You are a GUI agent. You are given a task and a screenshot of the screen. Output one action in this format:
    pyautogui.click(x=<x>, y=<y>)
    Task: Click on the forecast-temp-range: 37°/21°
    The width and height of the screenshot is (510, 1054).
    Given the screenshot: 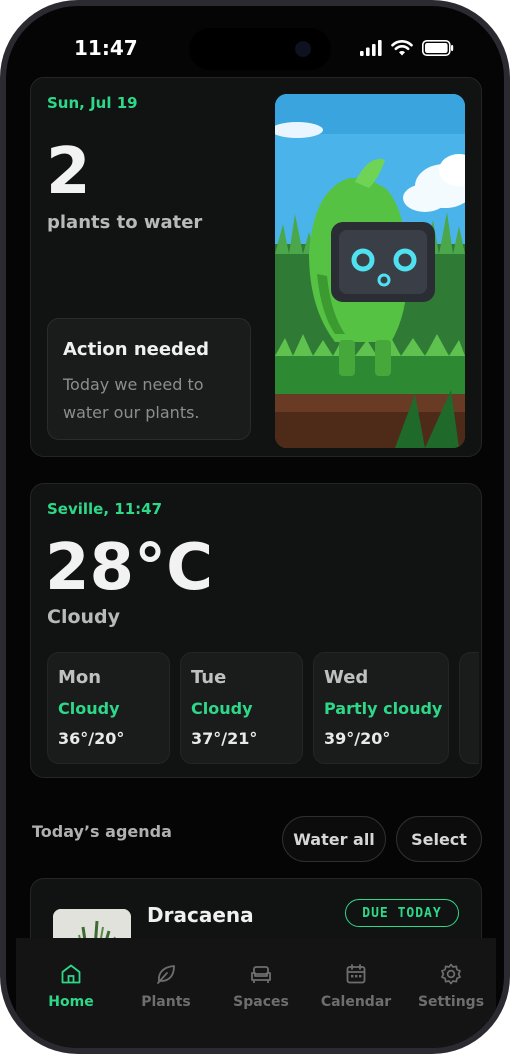 What is the action you would take?
    pyautogui.click(x=224, y=738)
    